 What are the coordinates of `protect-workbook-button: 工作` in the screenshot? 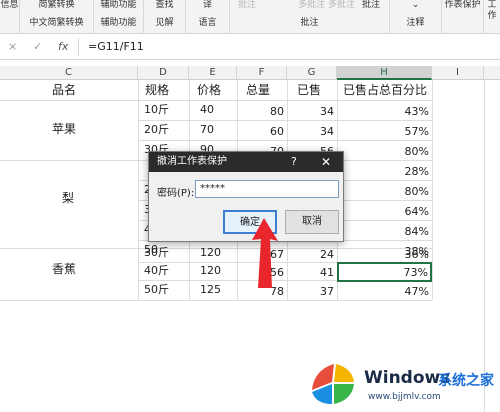 It's located at (492, 17).